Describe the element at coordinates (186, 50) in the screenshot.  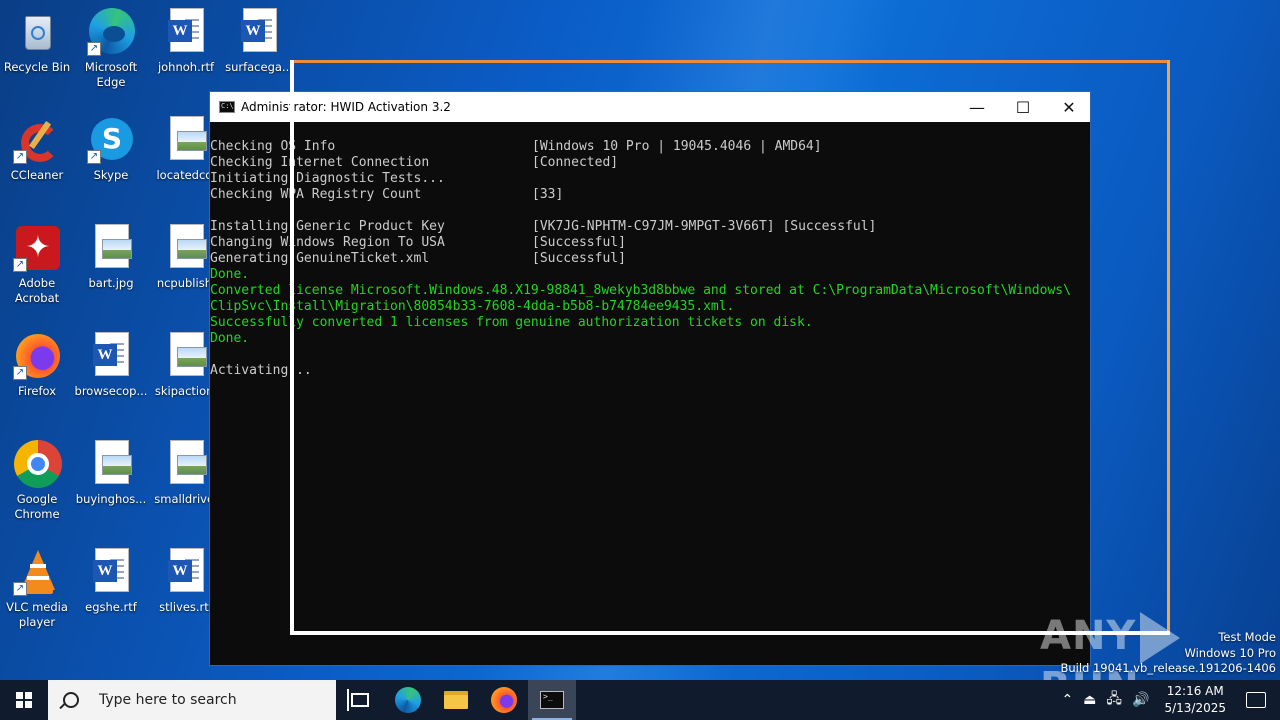
I see `desktop-icon-johnoh-rtf: W johnoh.rtf` at that location.